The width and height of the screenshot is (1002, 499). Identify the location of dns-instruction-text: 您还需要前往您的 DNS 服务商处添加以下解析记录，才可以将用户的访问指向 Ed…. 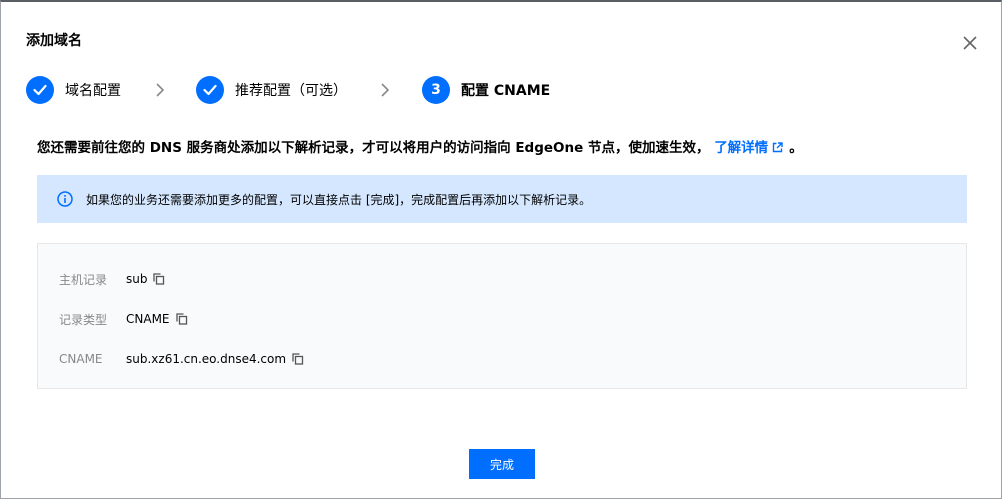
(373, 148).